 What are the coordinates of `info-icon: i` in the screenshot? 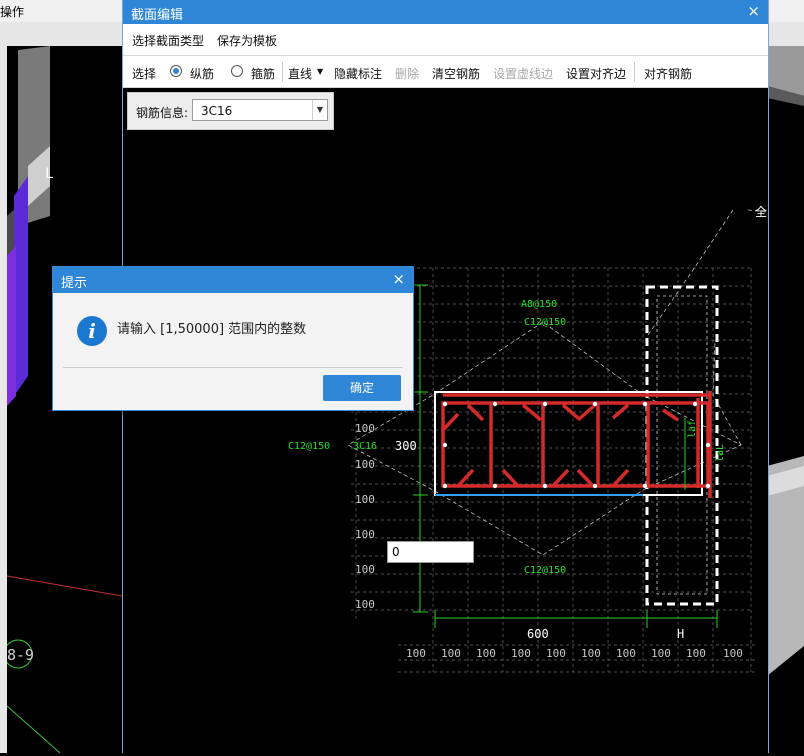 It's located at (92, 331).